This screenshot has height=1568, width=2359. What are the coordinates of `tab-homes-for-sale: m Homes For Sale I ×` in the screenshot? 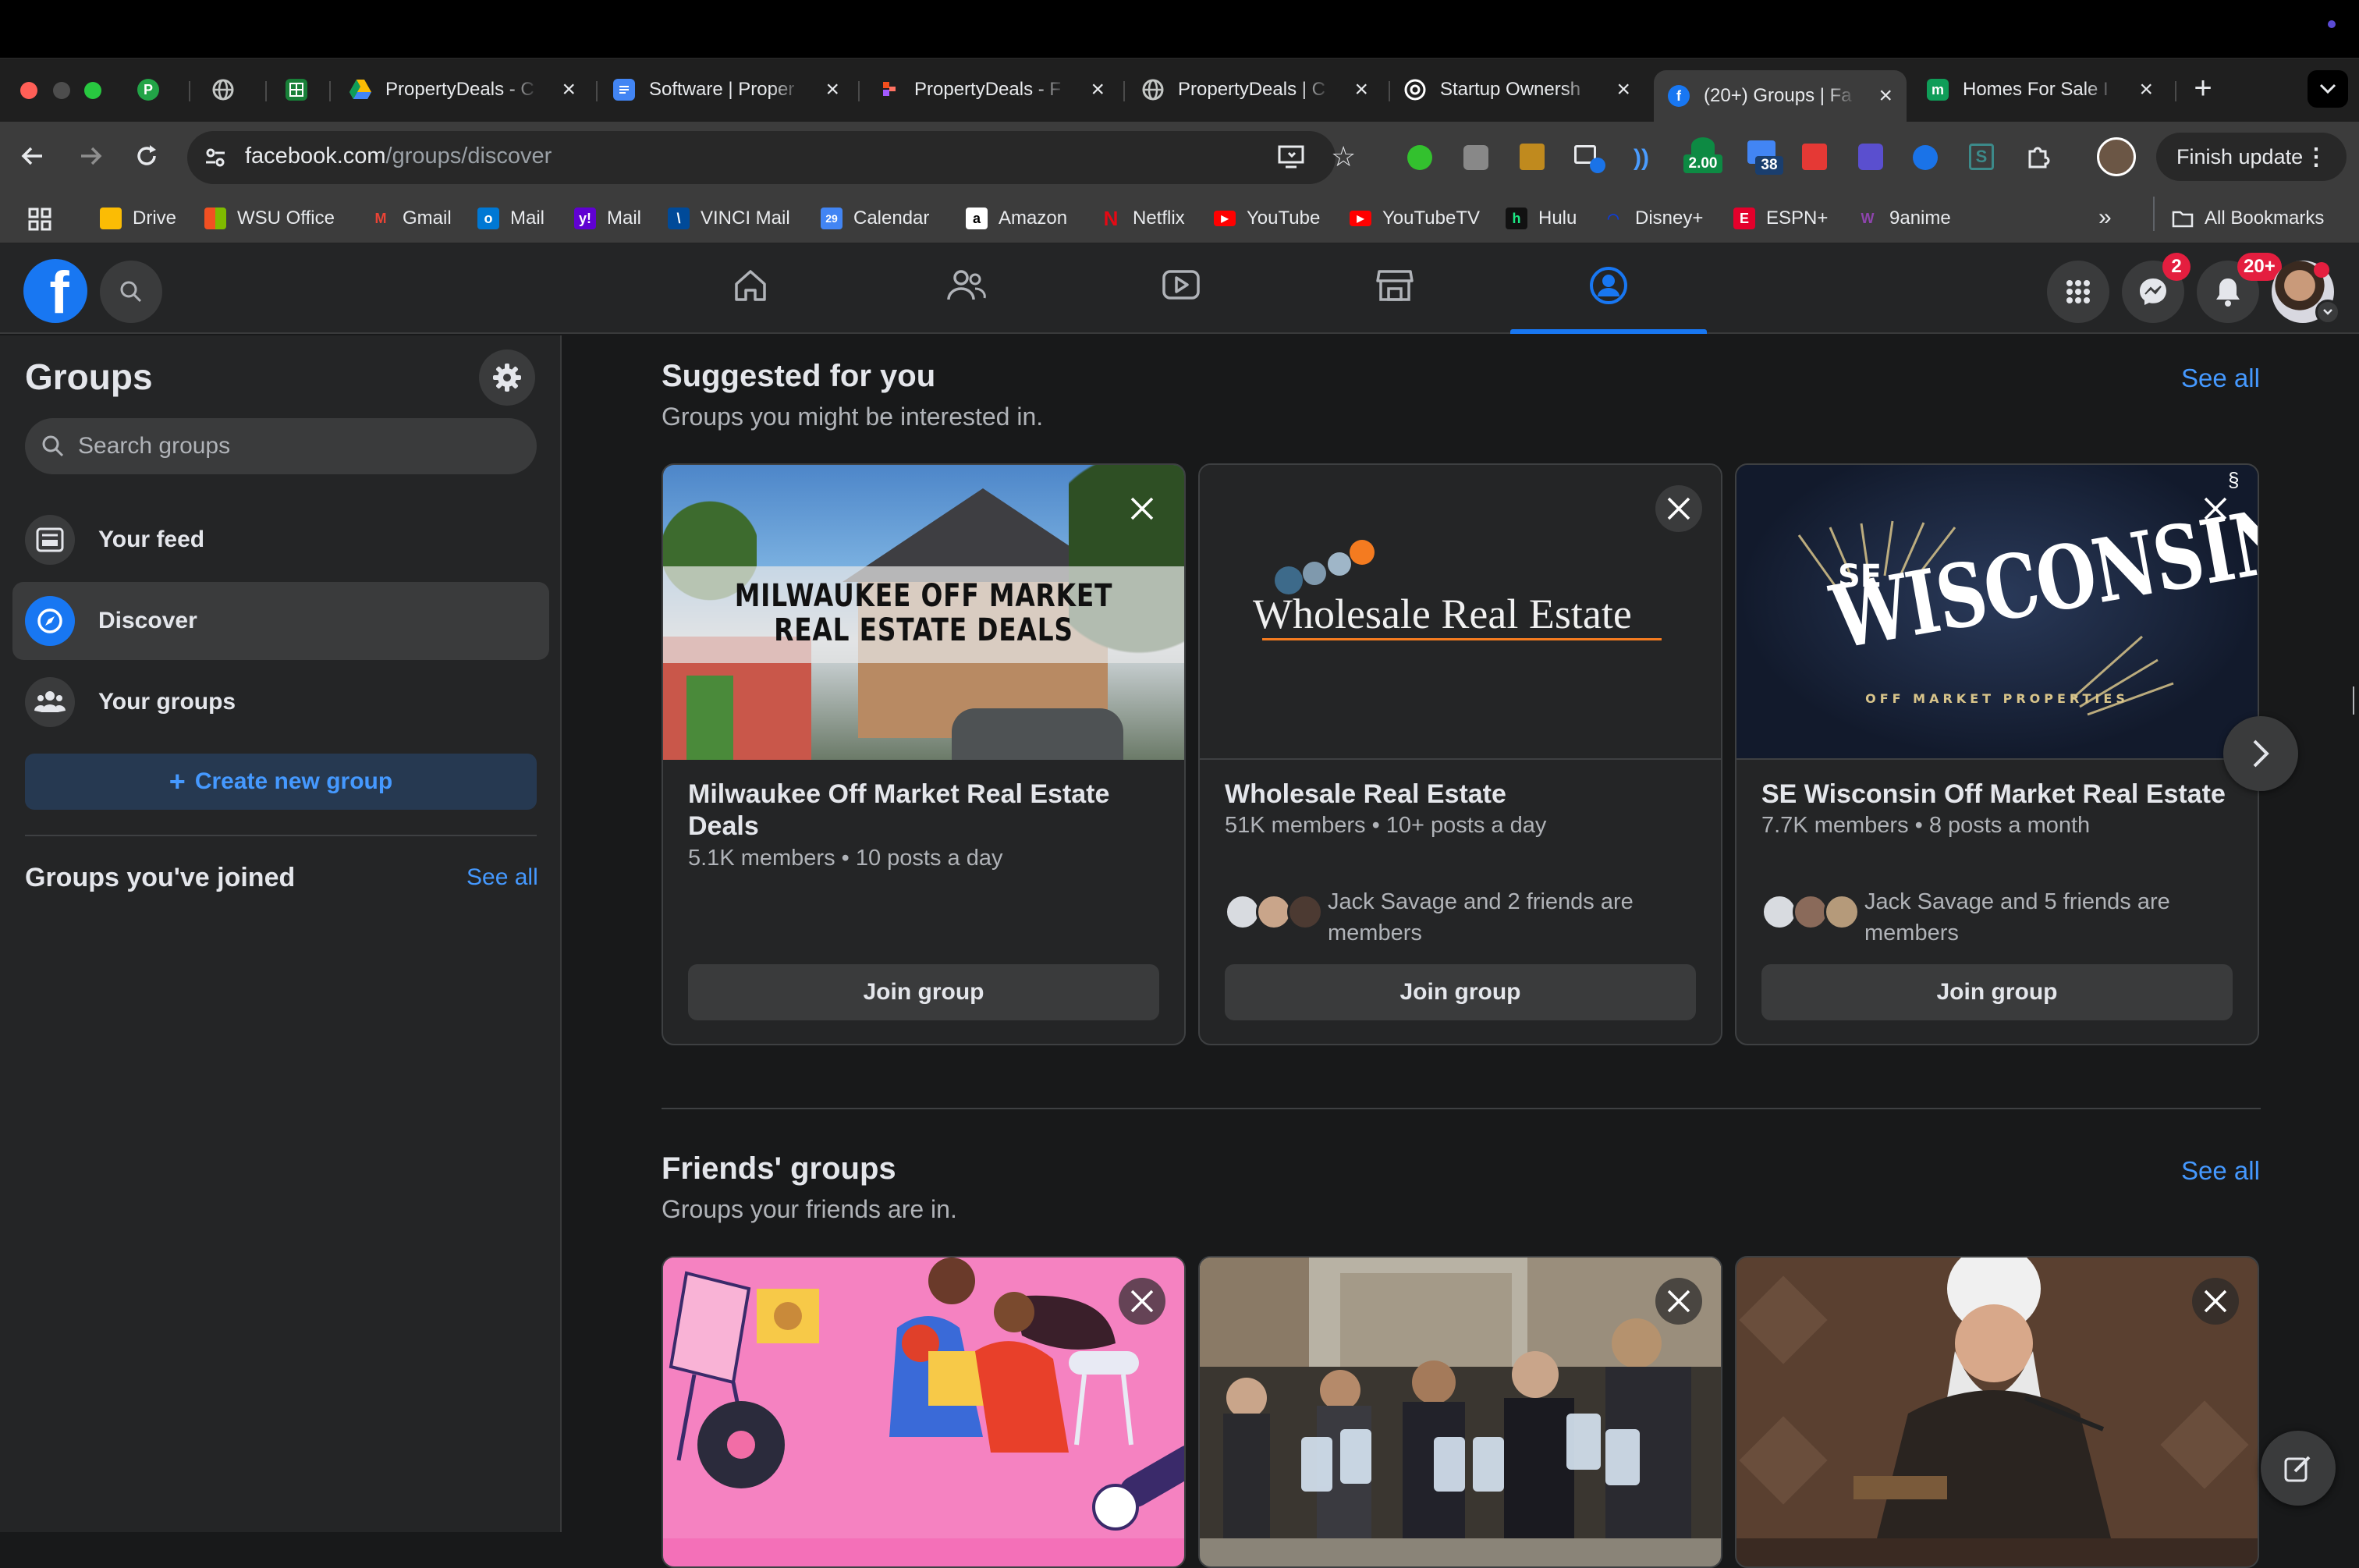 It's located at (2044, 90).